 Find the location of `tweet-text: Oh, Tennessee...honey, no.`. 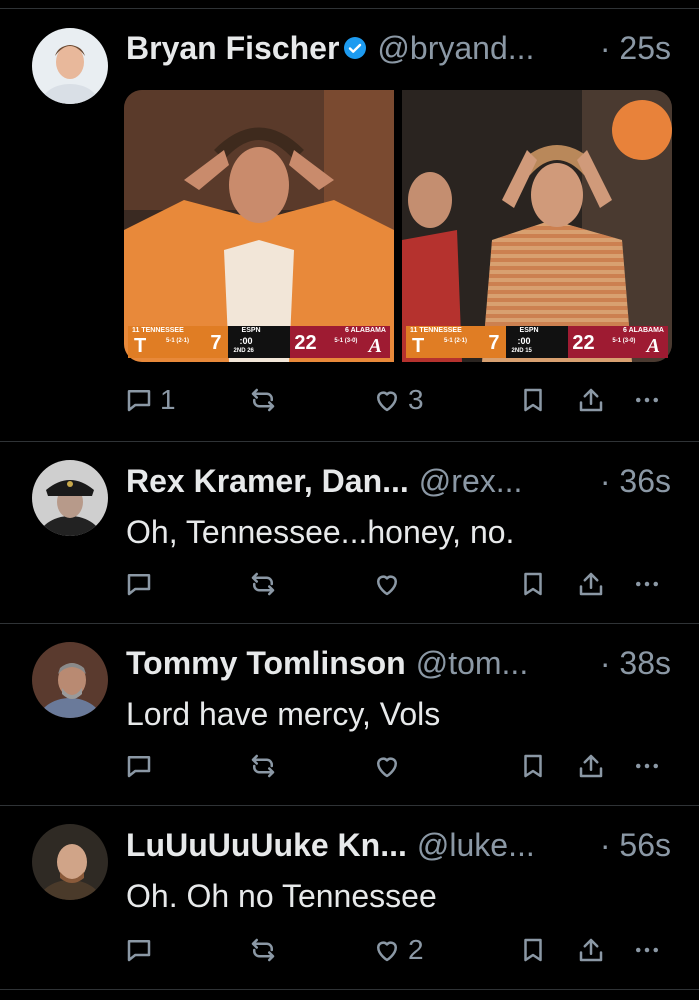

tweet-text: Oh, Tennessee...honey, no. is located at coordinates (320, 532).